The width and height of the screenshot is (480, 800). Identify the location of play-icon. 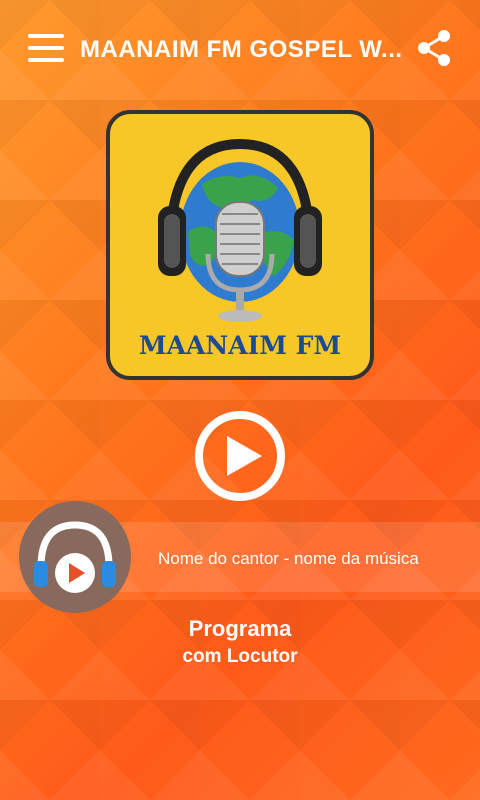
(240, 456).